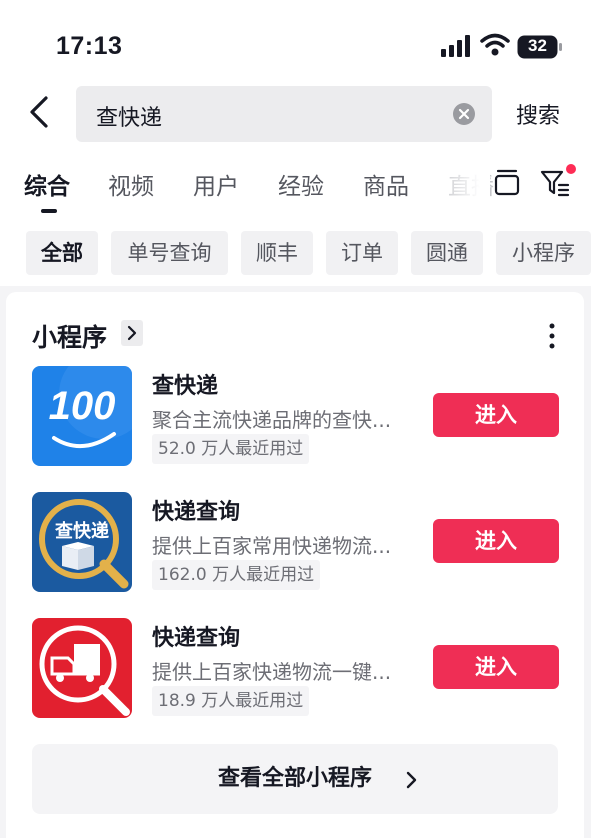 The image size is (591, 838). I want to click on clear-search-button, so click(464, 114).